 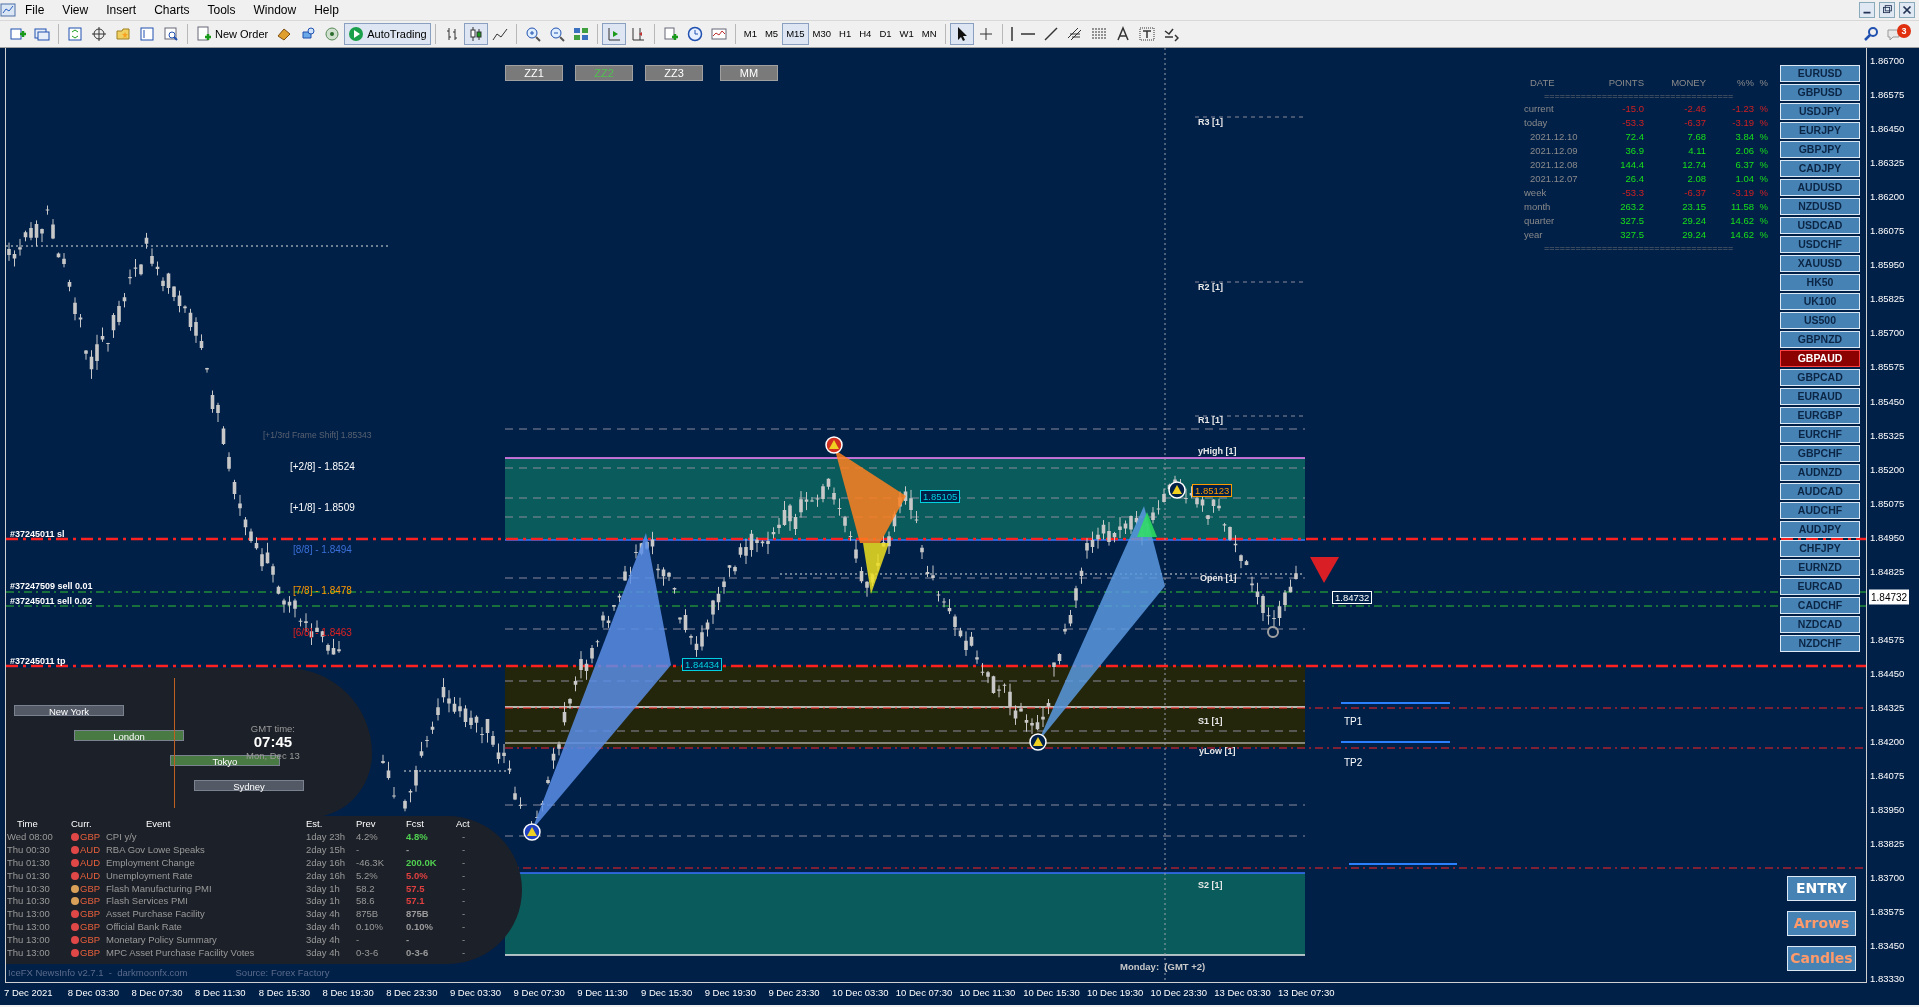 I want to click on menu-item: View, so click(x=75, y=10).